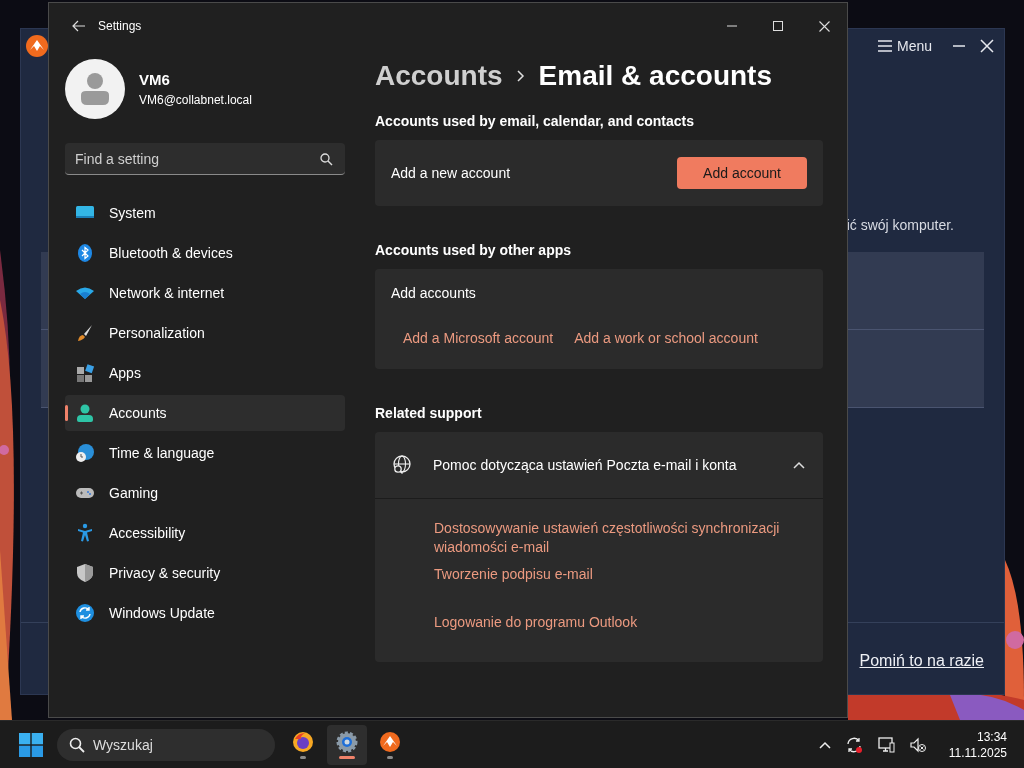 The height and width of the screenshot is (768, 1024). I want to click on gear-icon, so click(346, 741).